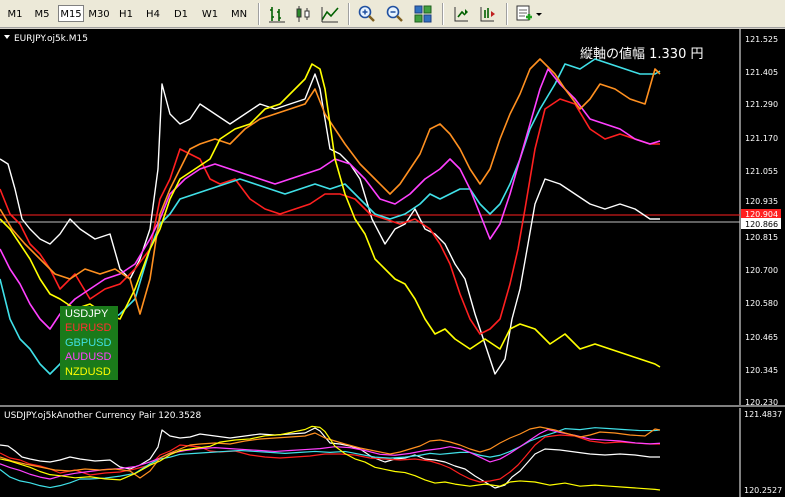  I want to click on price-tick-label: 120.465, so click(761, 337).